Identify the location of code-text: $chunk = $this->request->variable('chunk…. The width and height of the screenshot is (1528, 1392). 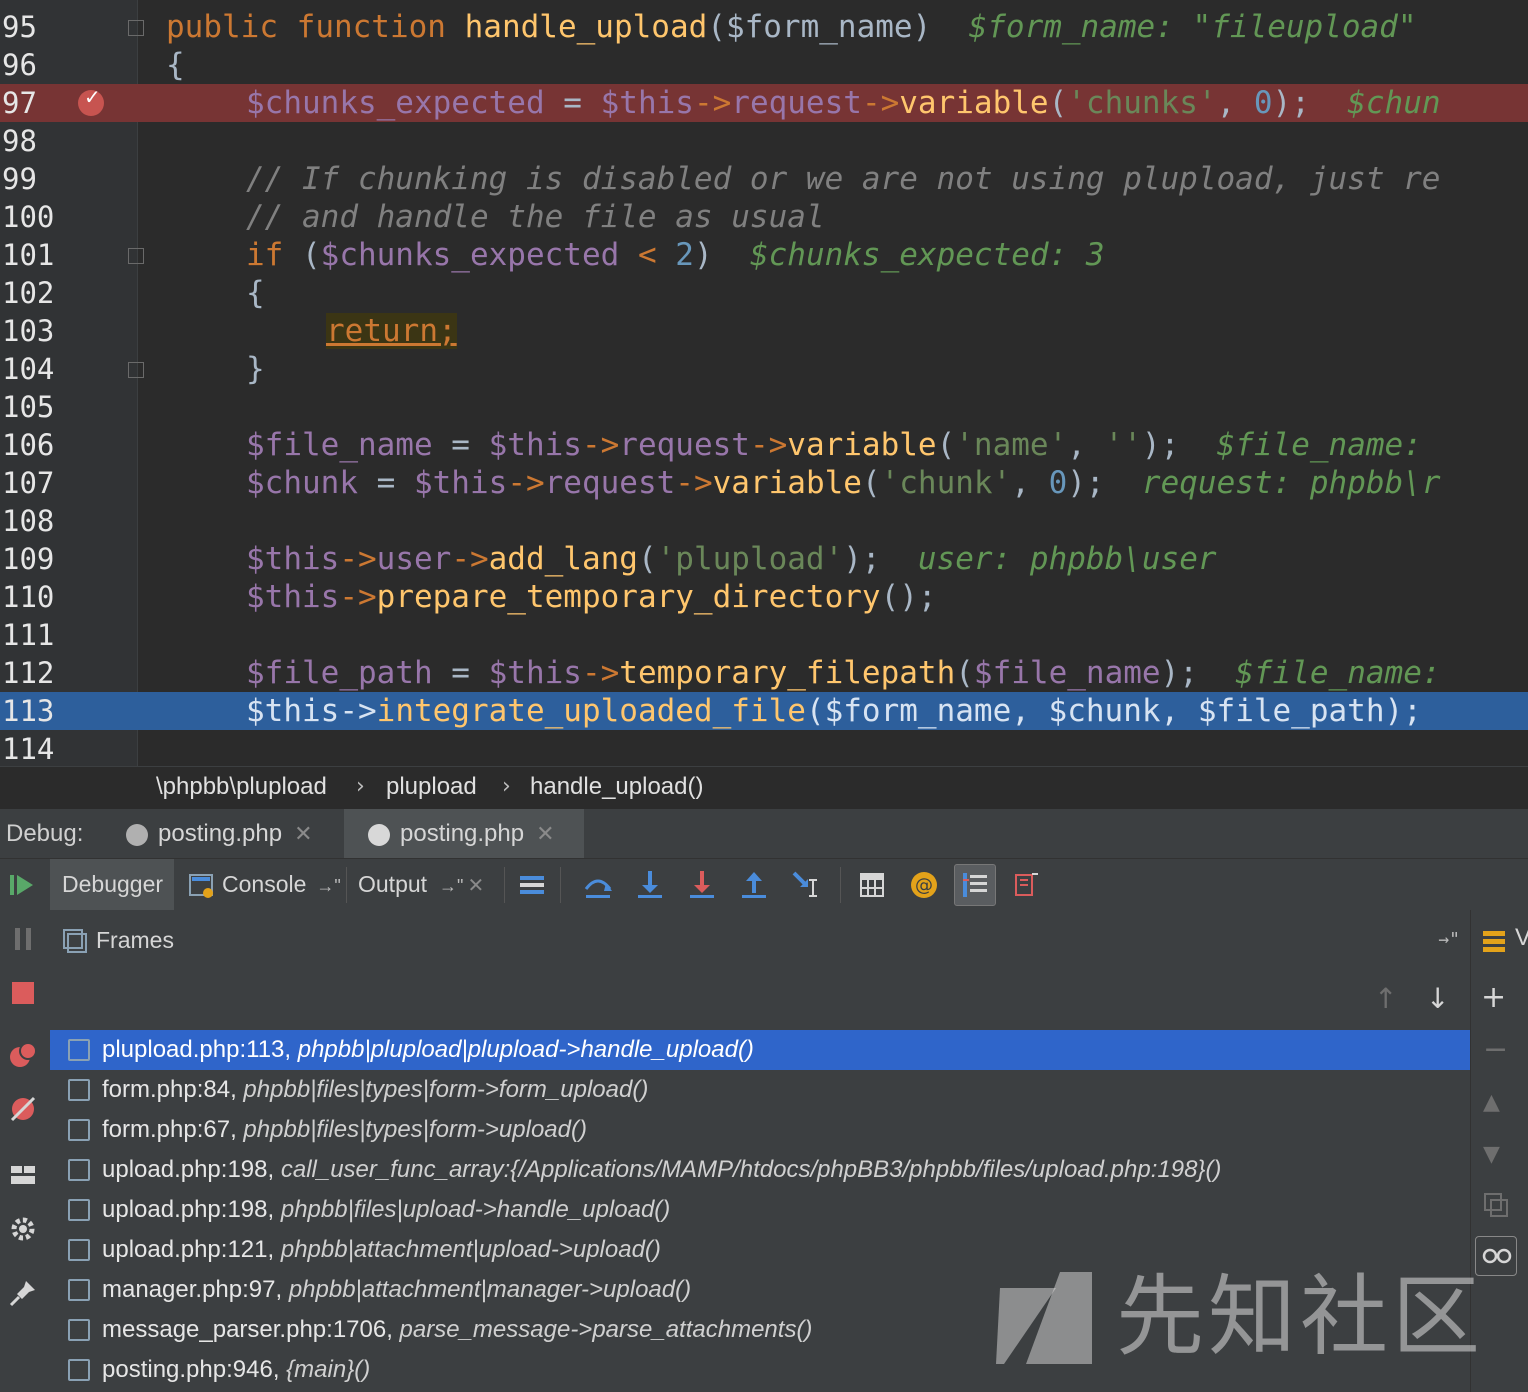
(843, 483).